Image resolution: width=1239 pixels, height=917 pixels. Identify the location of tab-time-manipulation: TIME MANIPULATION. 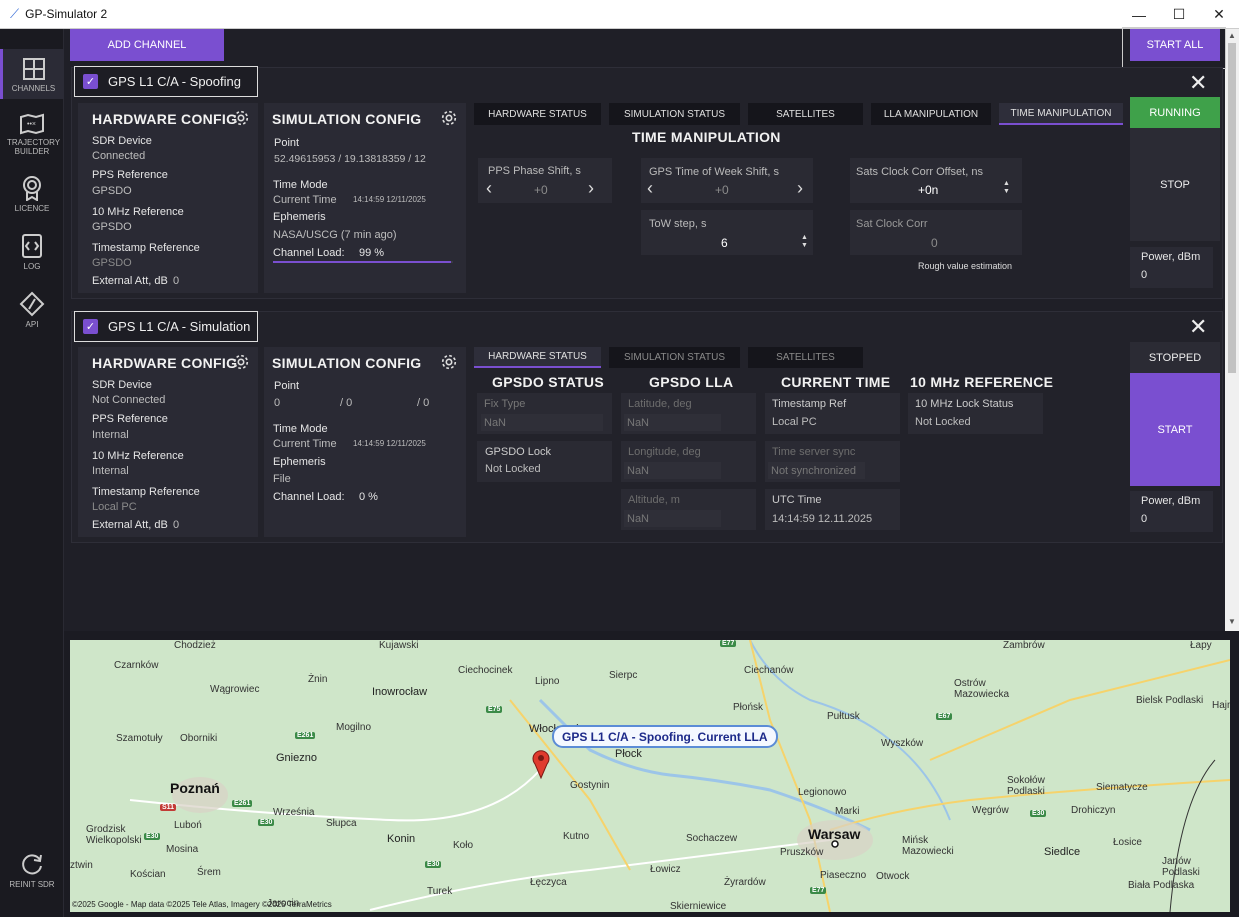
(1061, 114).